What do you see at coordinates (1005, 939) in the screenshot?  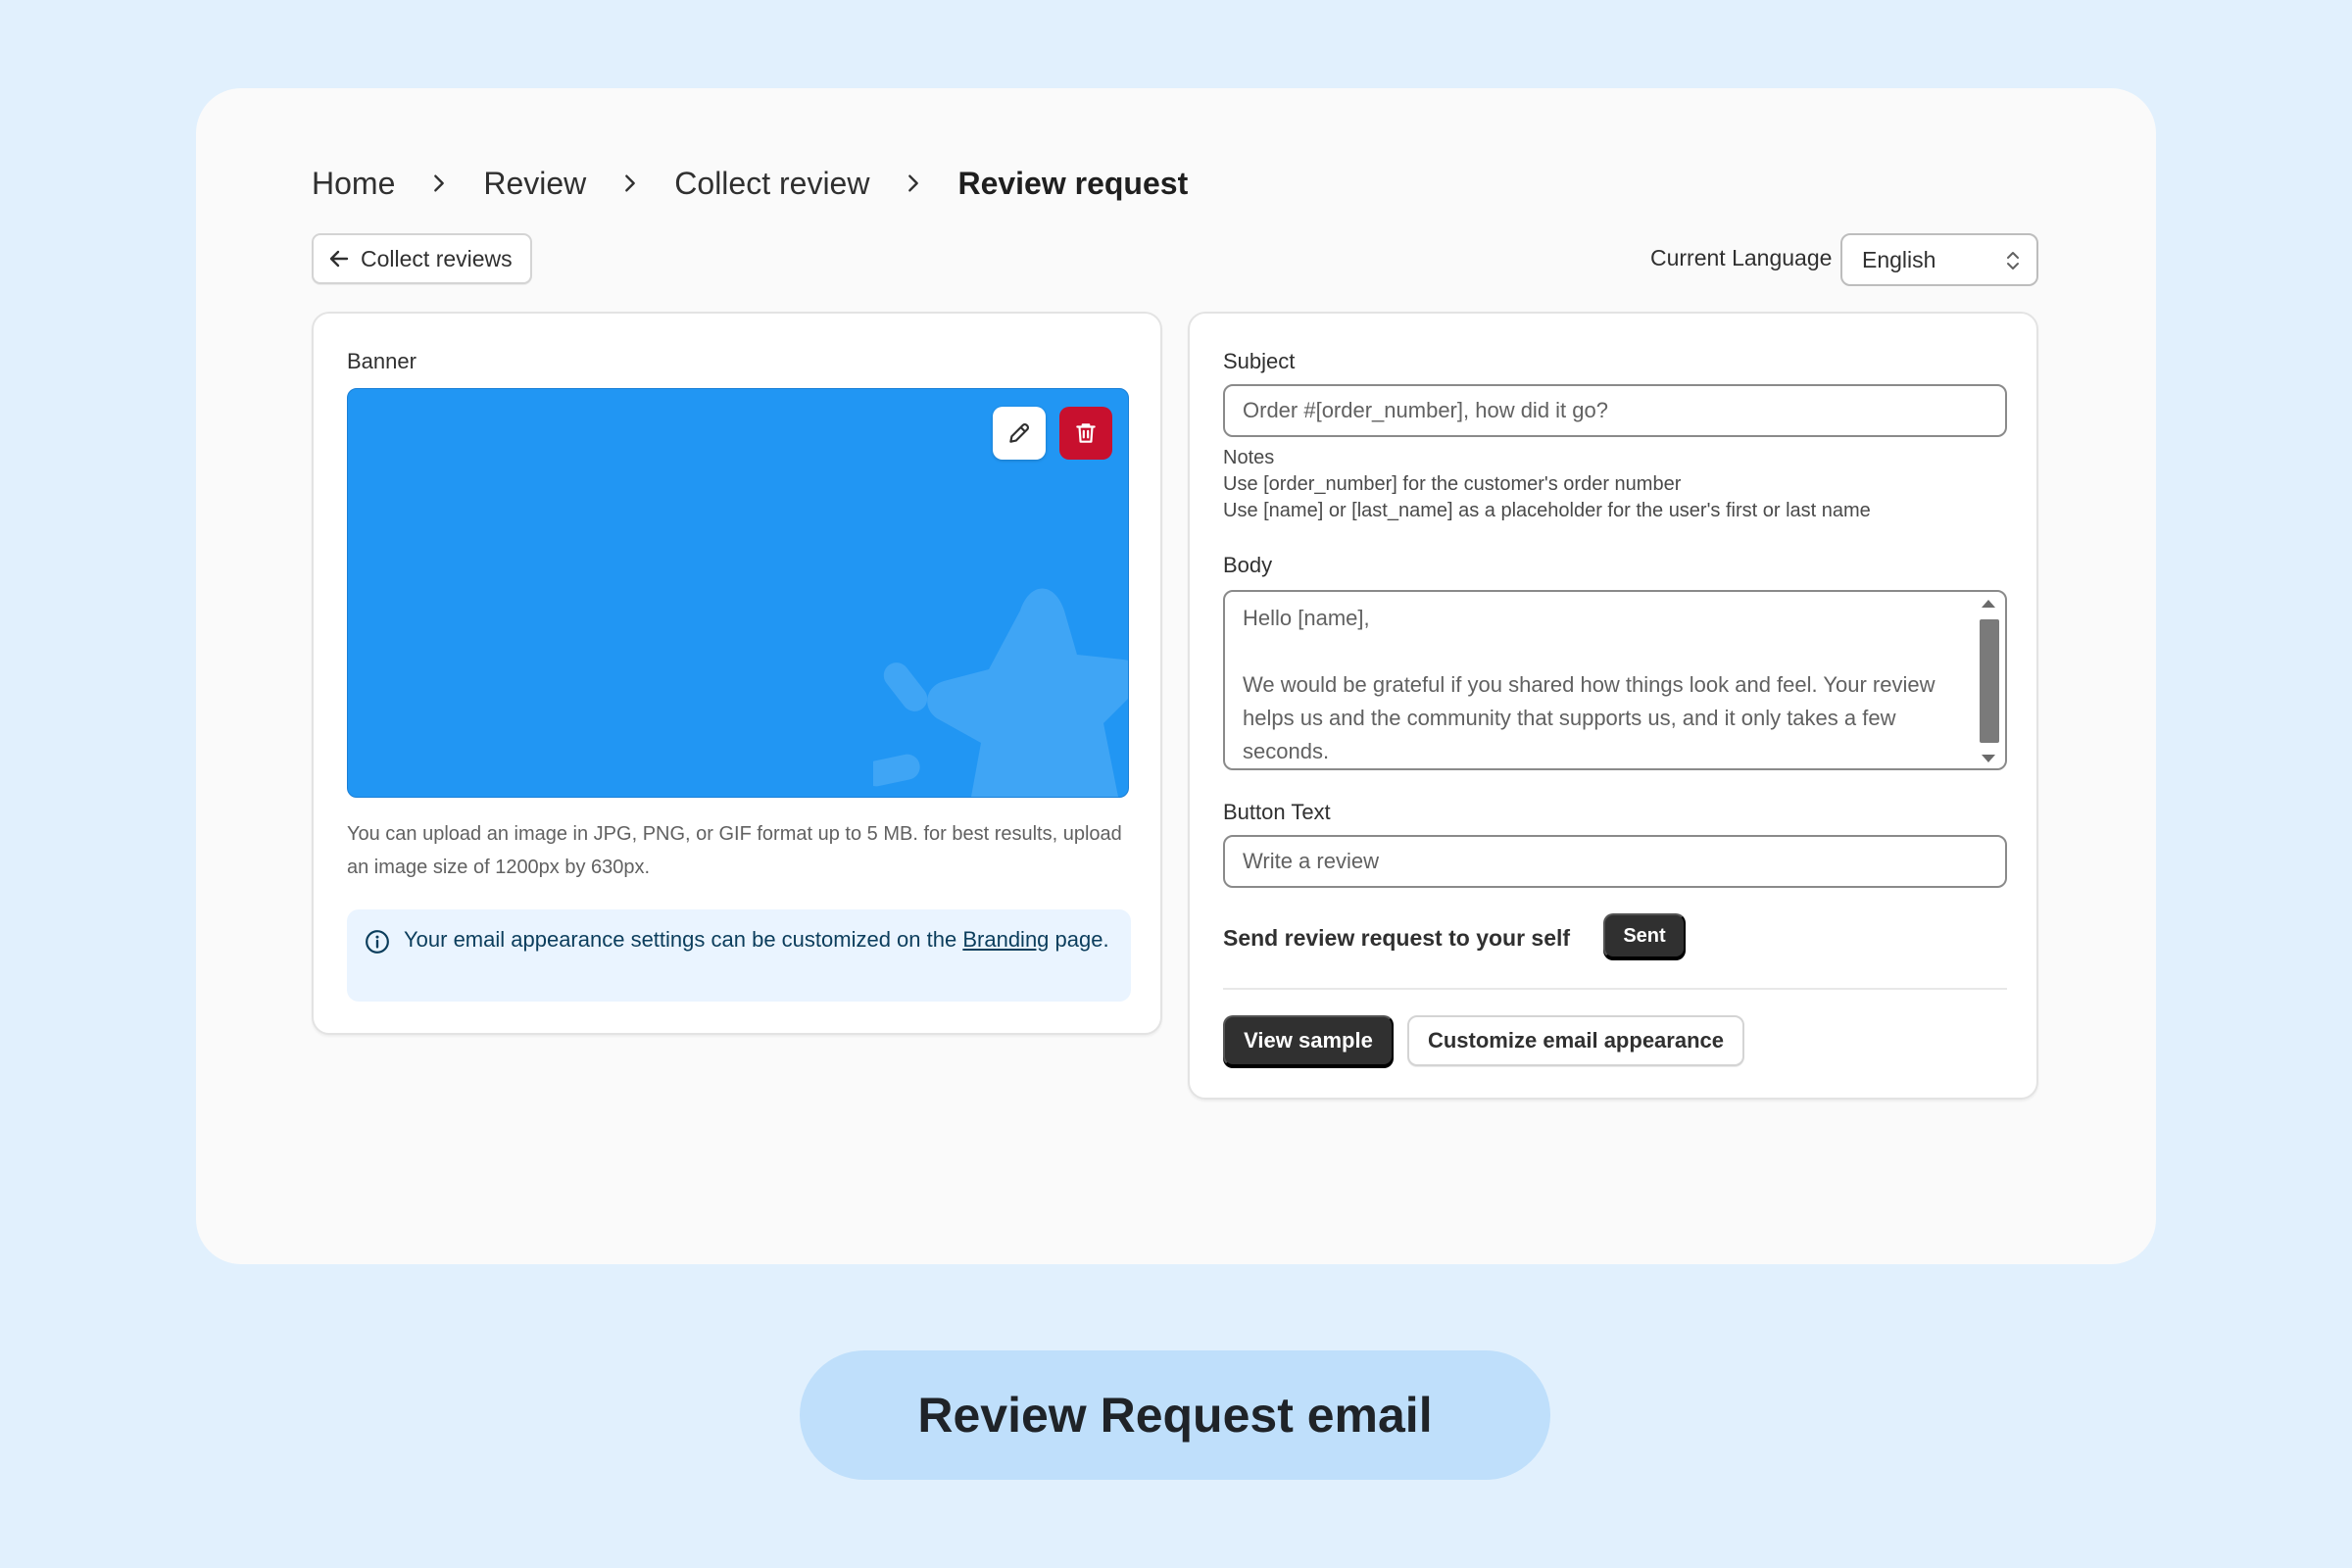 I see `branding-link: Branding` at bounding box center [1005, 939].